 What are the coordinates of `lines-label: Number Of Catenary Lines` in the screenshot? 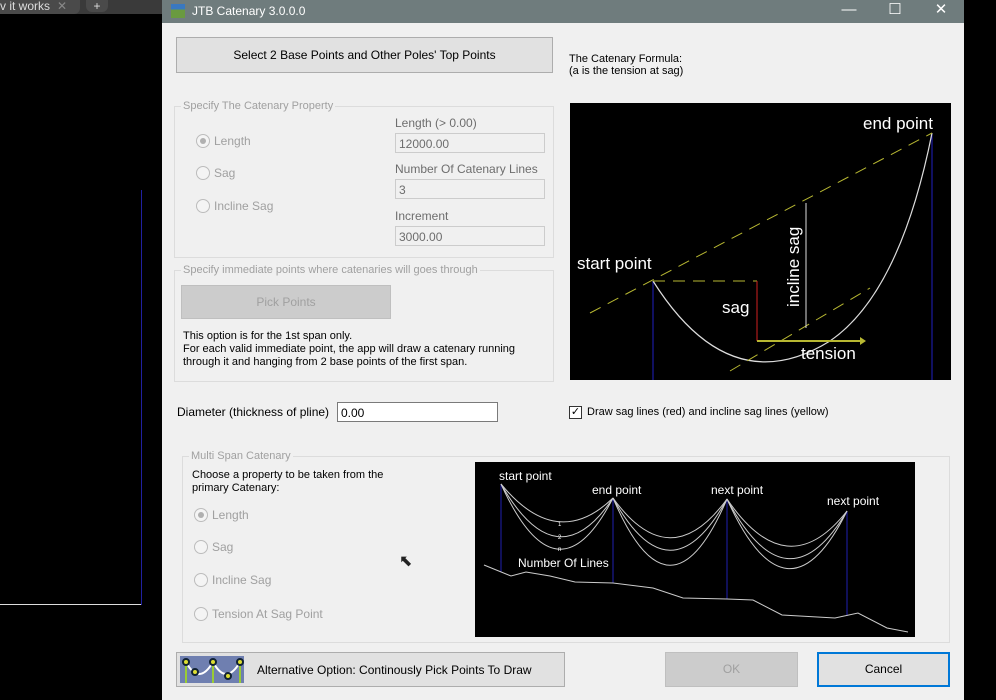 It's located at (466, 169).